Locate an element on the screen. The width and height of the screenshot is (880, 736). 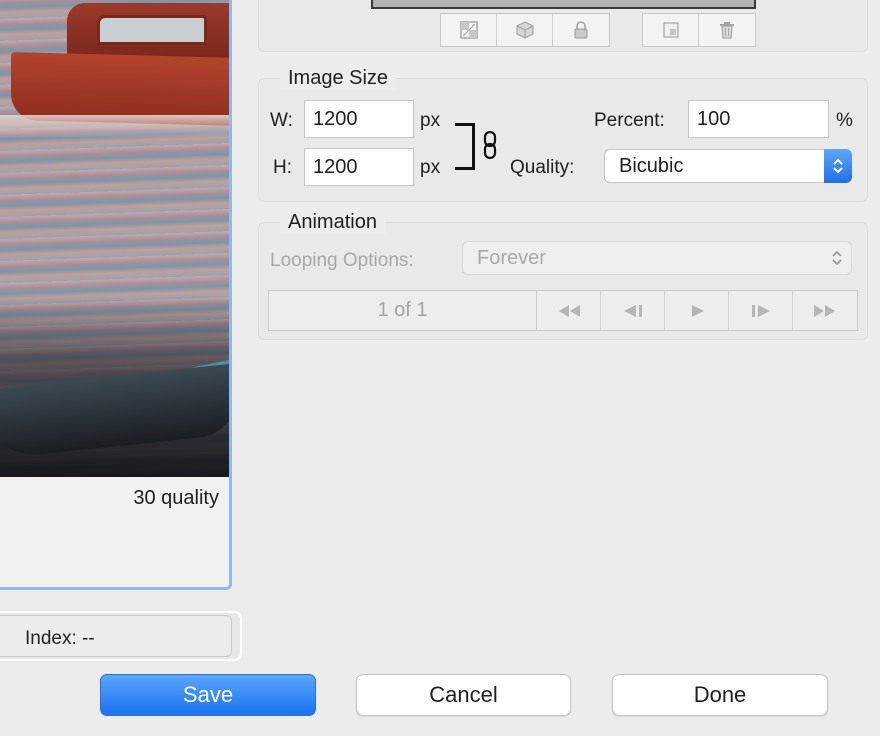
height-input is located at coordinates (359, 167).